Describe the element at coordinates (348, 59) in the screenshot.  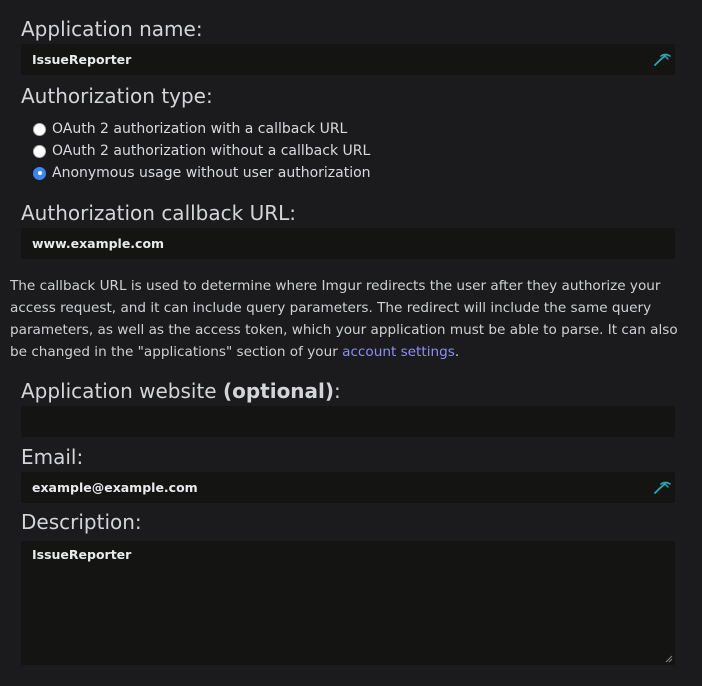
I see `app-name-input: IssueReporter` at that location.